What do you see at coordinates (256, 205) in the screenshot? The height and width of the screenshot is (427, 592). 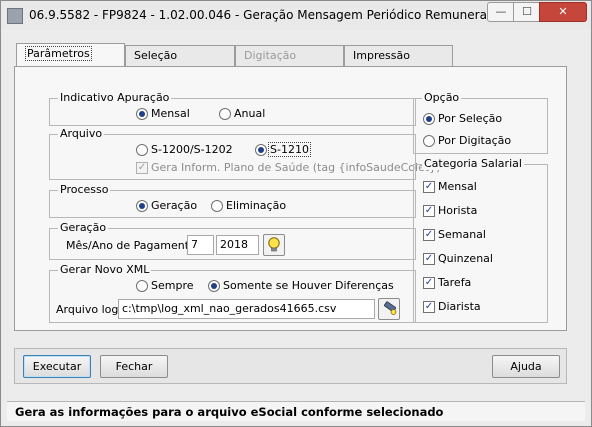 I see `radio-eliminacao-label: Eliminação` at bounding box center [256, 205].